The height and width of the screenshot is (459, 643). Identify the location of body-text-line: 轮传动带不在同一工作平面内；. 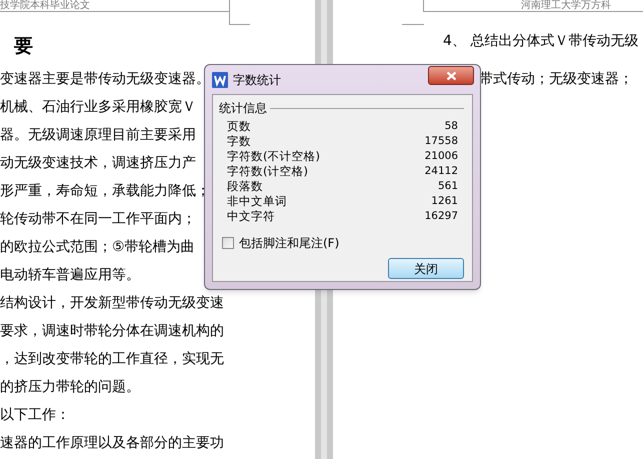
(98, 219).